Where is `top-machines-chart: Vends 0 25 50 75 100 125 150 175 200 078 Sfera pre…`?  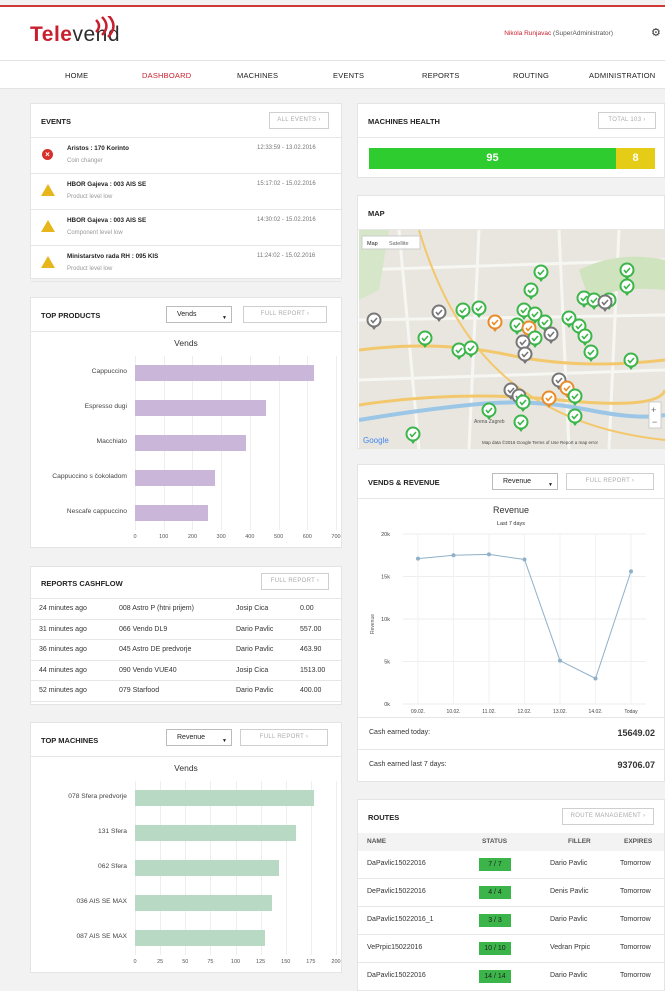 top-machines-chart: Vends 0 25 50 75 100 125 150 175 200 078 Sfera pre… is located at coordinates (186, 865).